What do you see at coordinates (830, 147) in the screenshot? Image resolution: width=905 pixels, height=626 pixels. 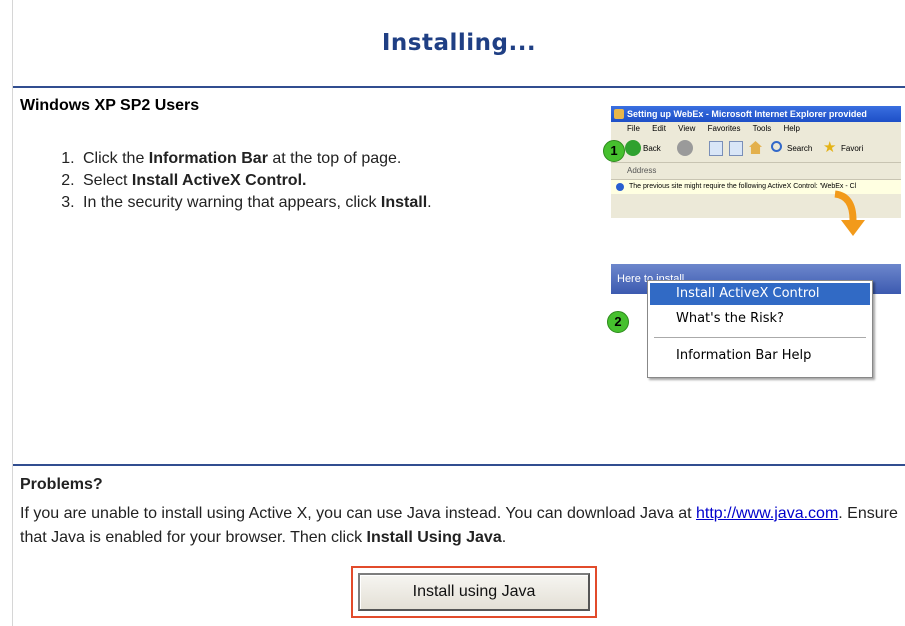 I see `favorites-star-icon: ★` at bounding box center [830, 147].